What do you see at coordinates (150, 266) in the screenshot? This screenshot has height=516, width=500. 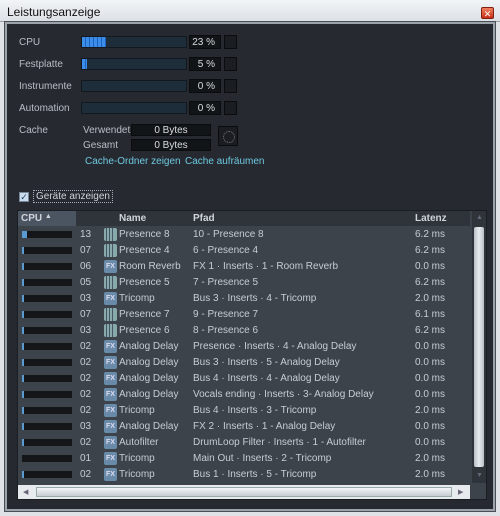 I see `device-name: Room Reverb` at bounding box center [150, 266].